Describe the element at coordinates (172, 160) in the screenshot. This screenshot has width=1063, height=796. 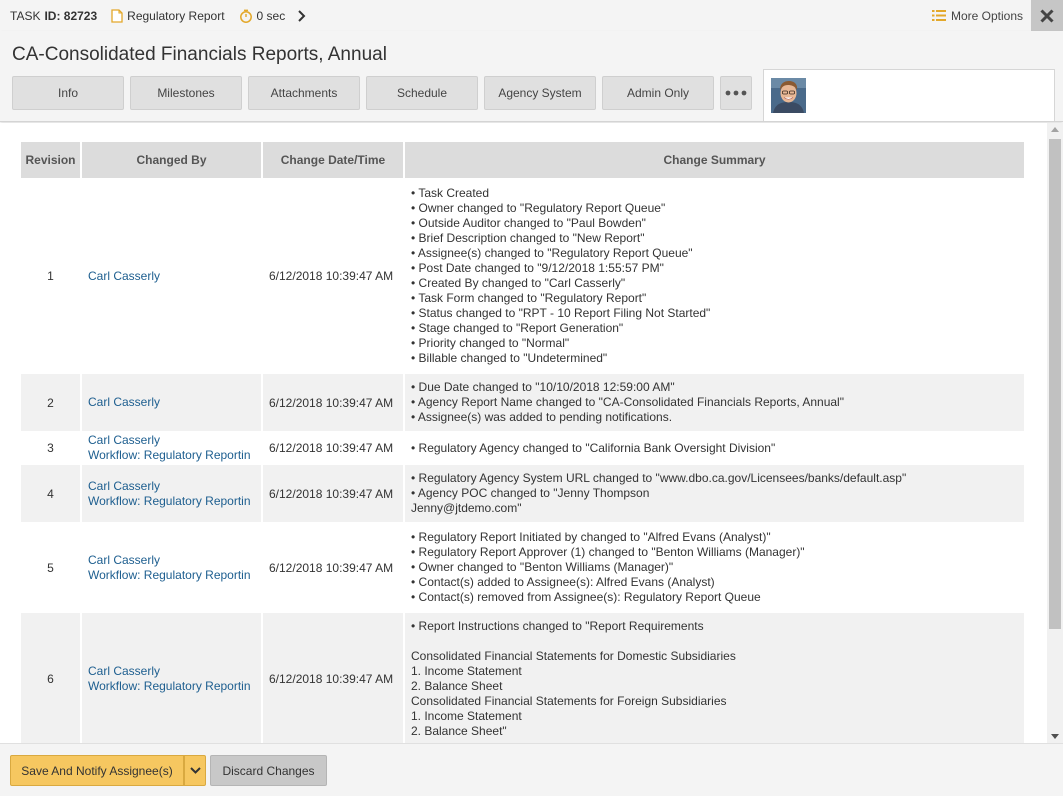
I see `column-header-changed-by: Changed By` at that location.